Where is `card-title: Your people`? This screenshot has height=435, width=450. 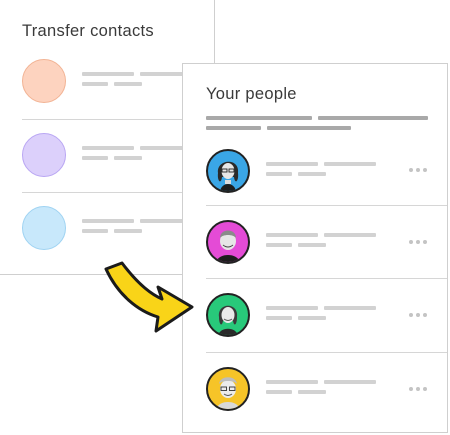 card-title: Your people is located at coordinates (251, 94).